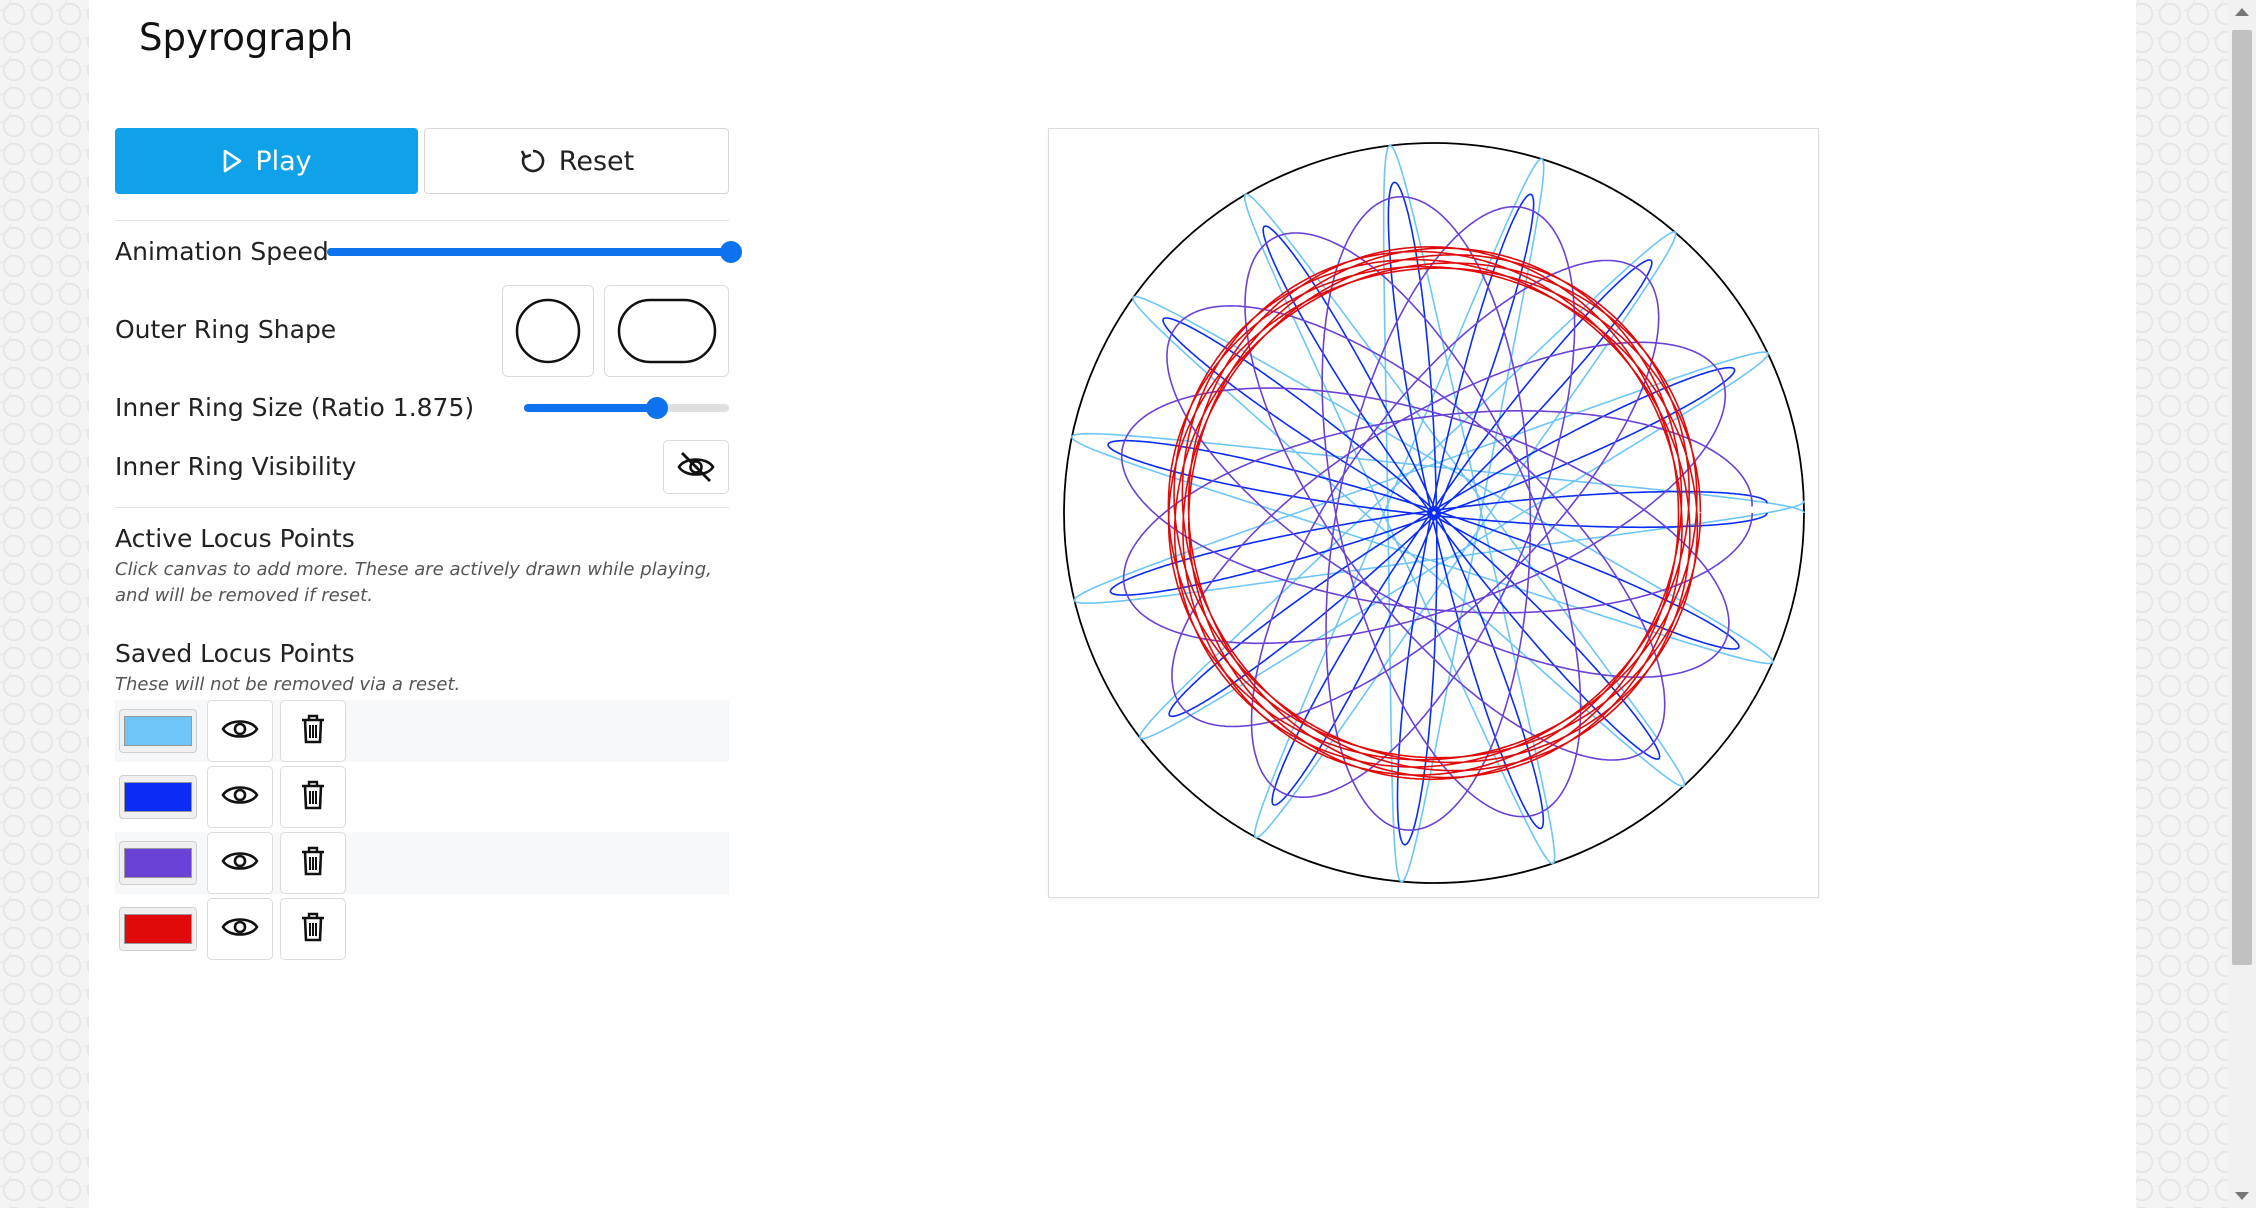 This screenshot has width=2256, height=1208. I want to click on play-label: Play, so click(283, 161).